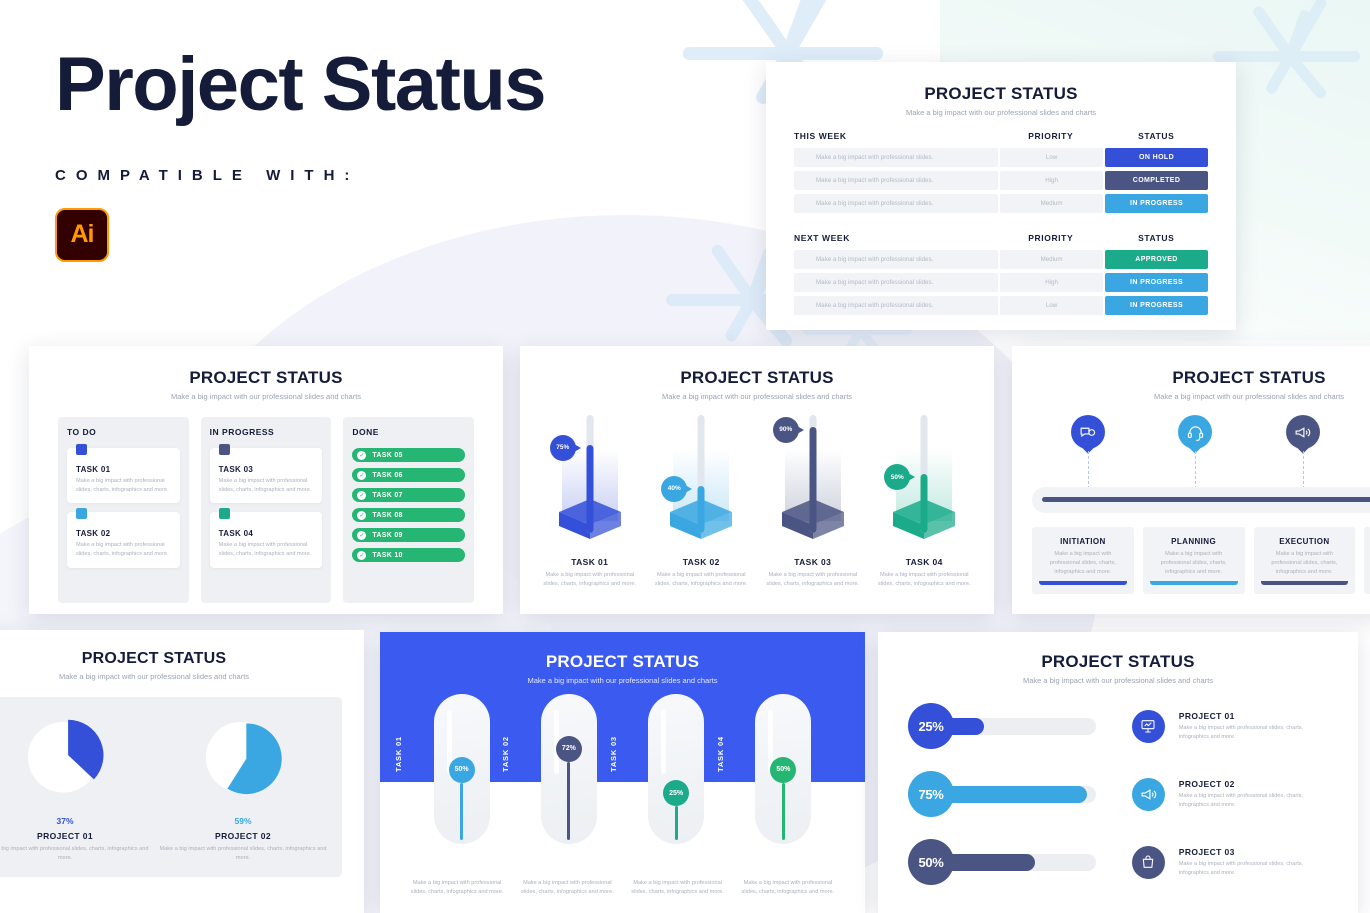 The image size is (1370, 913). I want to click on status-badge: ON HOLD, so click(1156, 157).